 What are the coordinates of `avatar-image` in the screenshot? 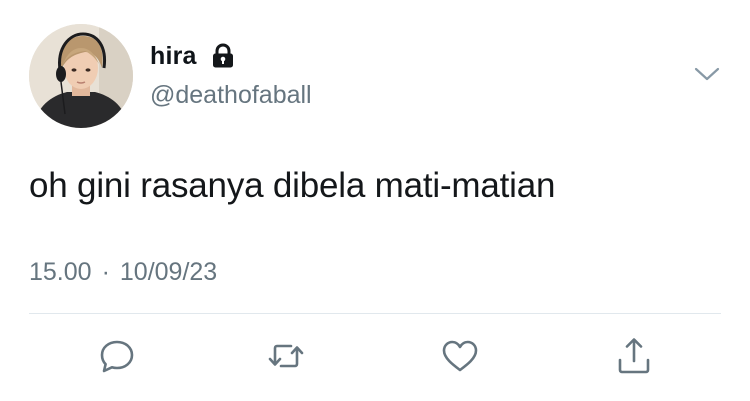 It's located at (81, 76).